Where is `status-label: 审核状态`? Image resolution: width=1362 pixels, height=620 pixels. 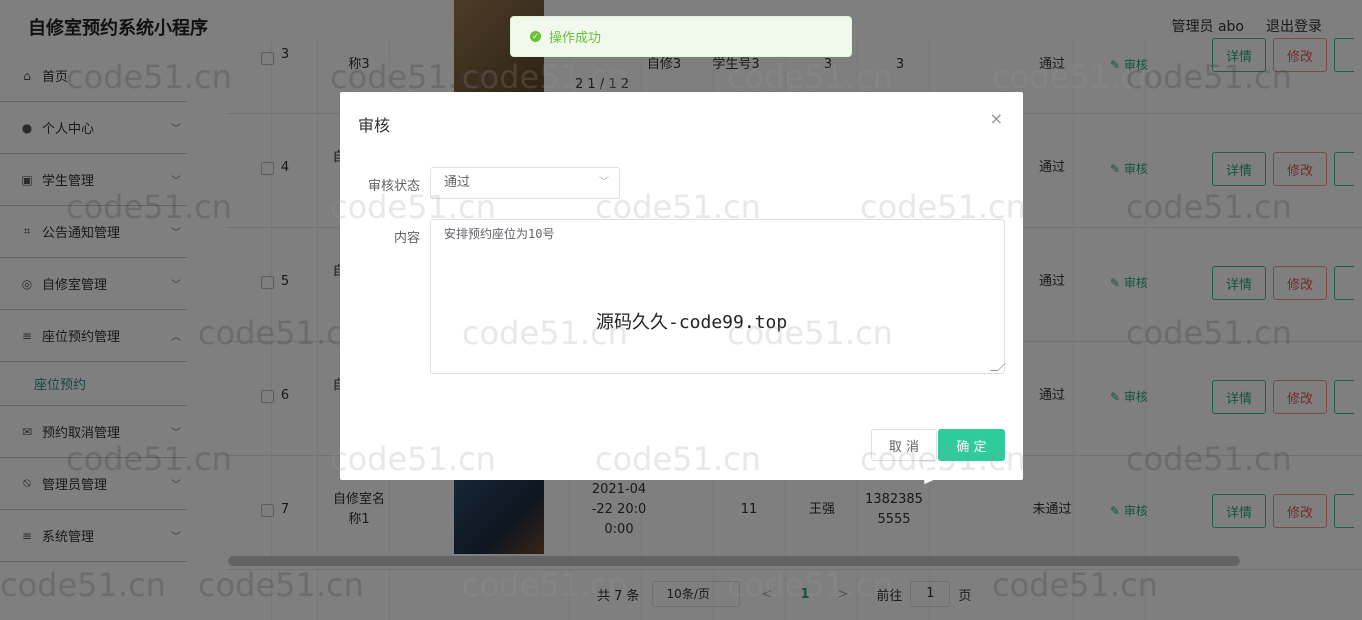 status-label: 审核状态 is located at coordinates (393, 186).